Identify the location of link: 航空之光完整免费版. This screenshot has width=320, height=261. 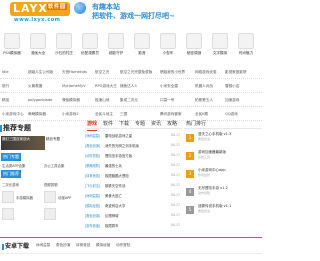
(136, 72).